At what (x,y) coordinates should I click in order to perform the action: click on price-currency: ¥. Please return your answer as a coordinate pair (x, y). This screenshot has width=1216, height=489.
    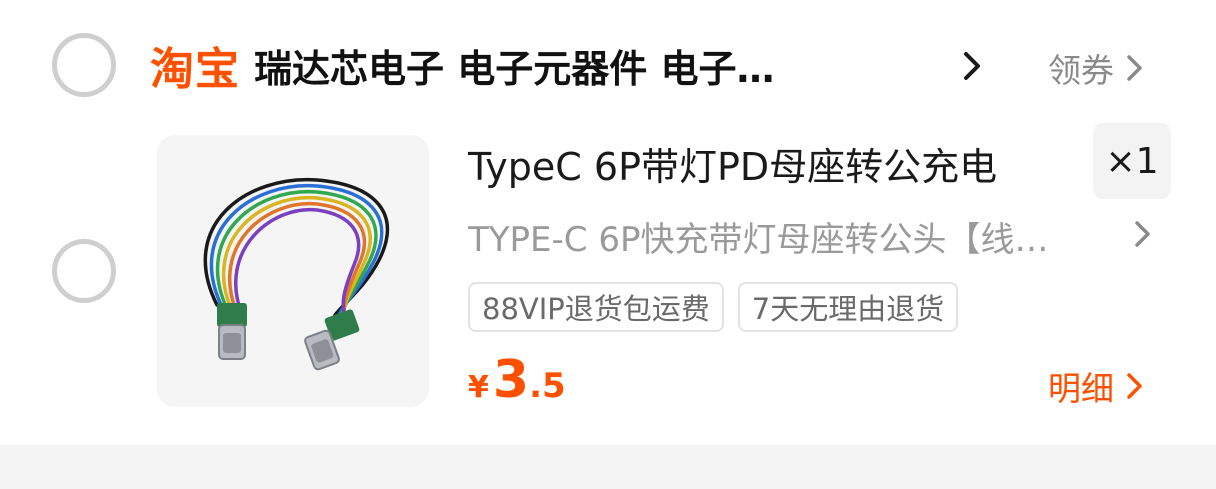
    Looking at the image, I should click on (478, 387).